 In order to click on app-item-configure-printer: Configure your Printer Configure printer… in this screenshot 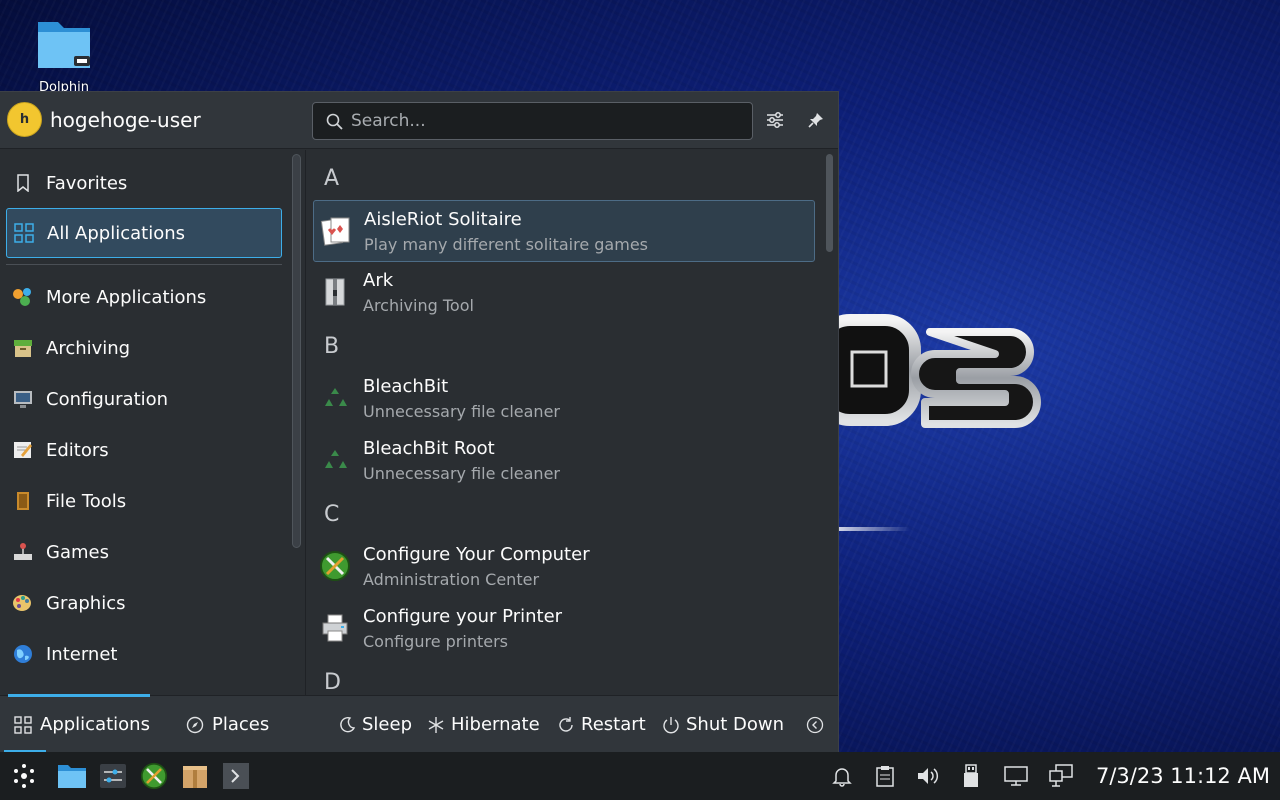, I will do `click(564, 629)`.